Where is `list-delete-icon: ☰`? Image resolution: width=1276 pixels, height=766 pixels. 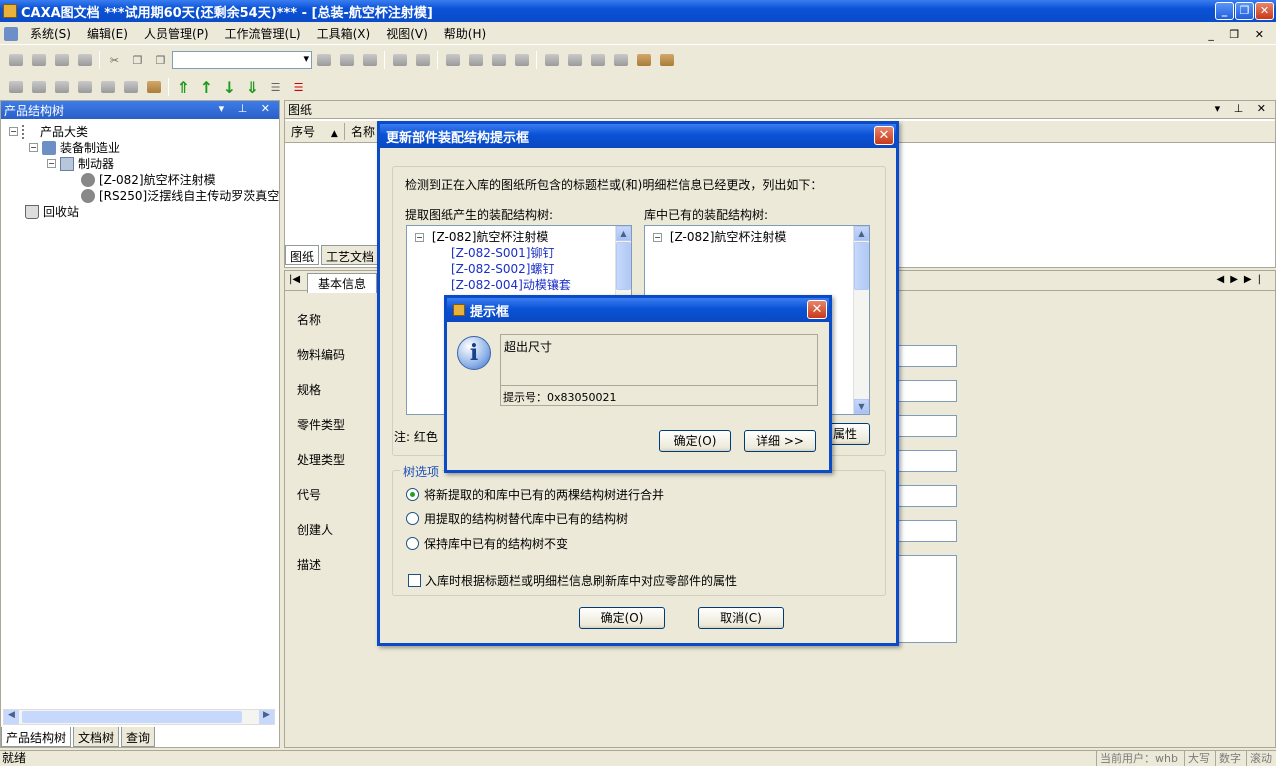 list-delete-icon: ☰ is located at coordinates (299, 87).